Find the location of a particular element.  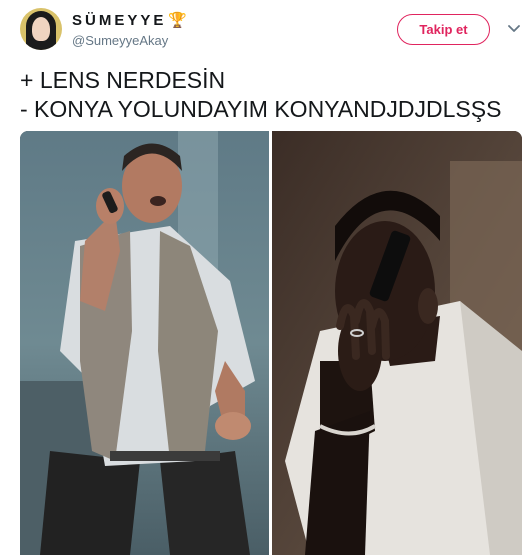

follow-button: Takip et is located at coordinates (443, 29).